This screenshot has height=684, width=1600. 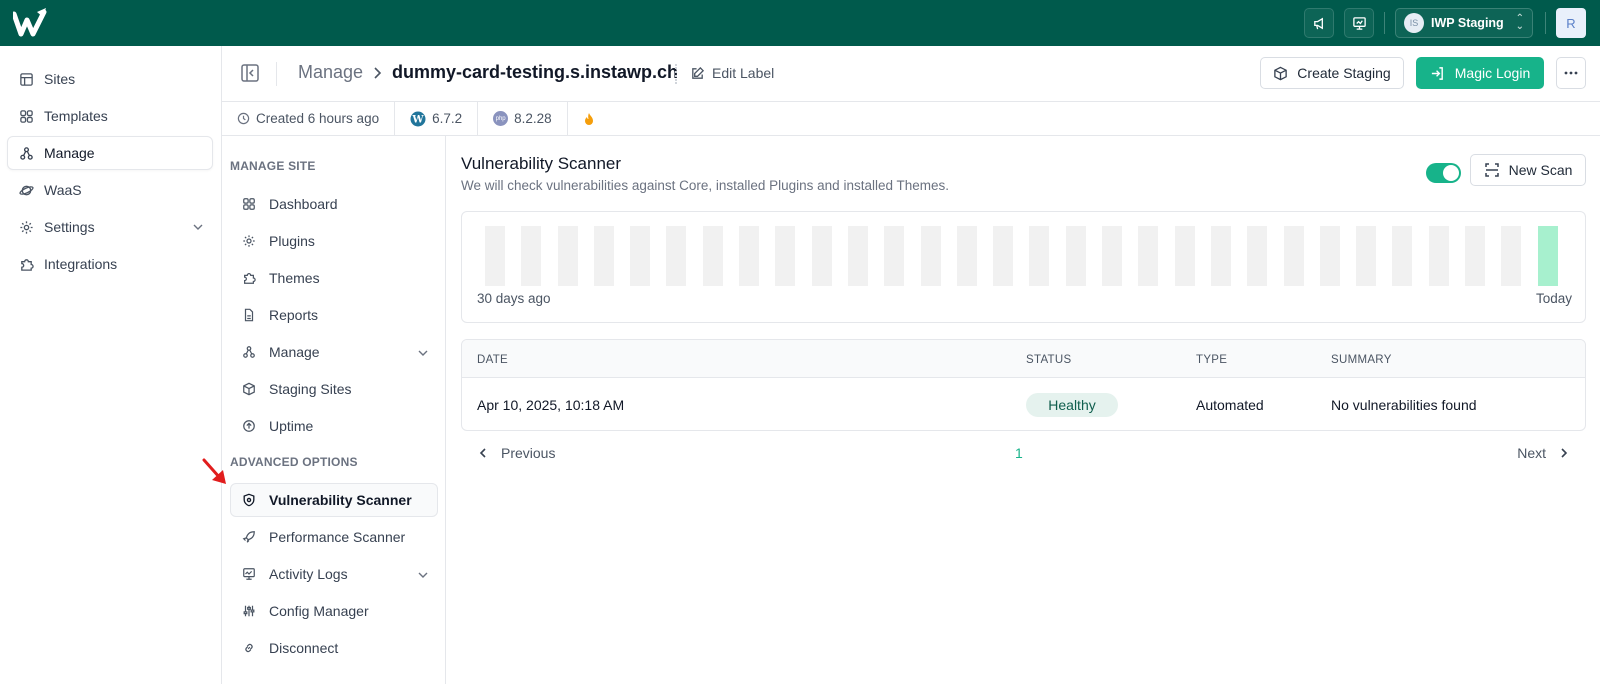 I want to click on team-name: IWP Staging, so click(x=1467, y=23).